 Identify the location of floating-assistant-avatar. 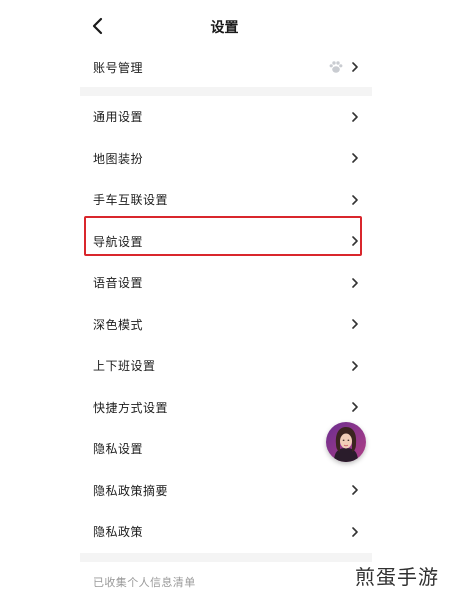
(346, 442).